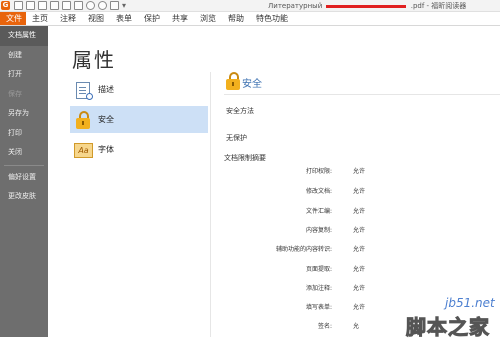 The height and width of the screenshot is (340, 500). I want to click on category-label: 描述, so click(106, 89).